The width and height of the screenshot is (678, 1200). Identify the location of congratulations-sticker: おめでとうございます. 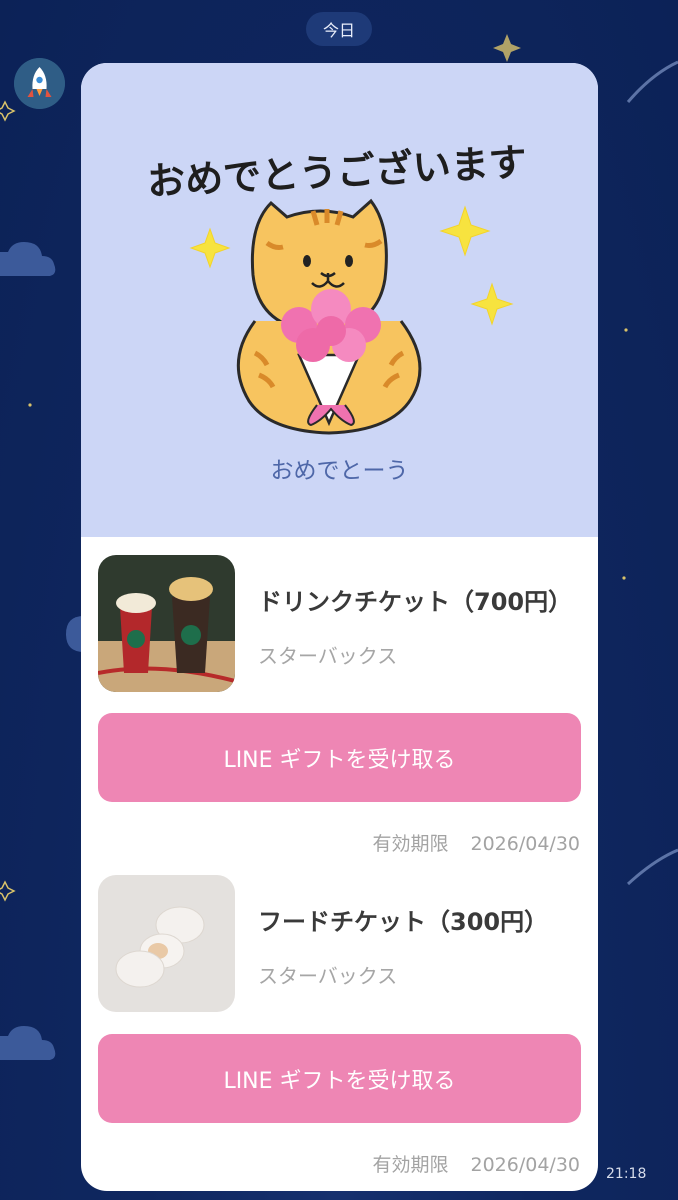
(337, 287).